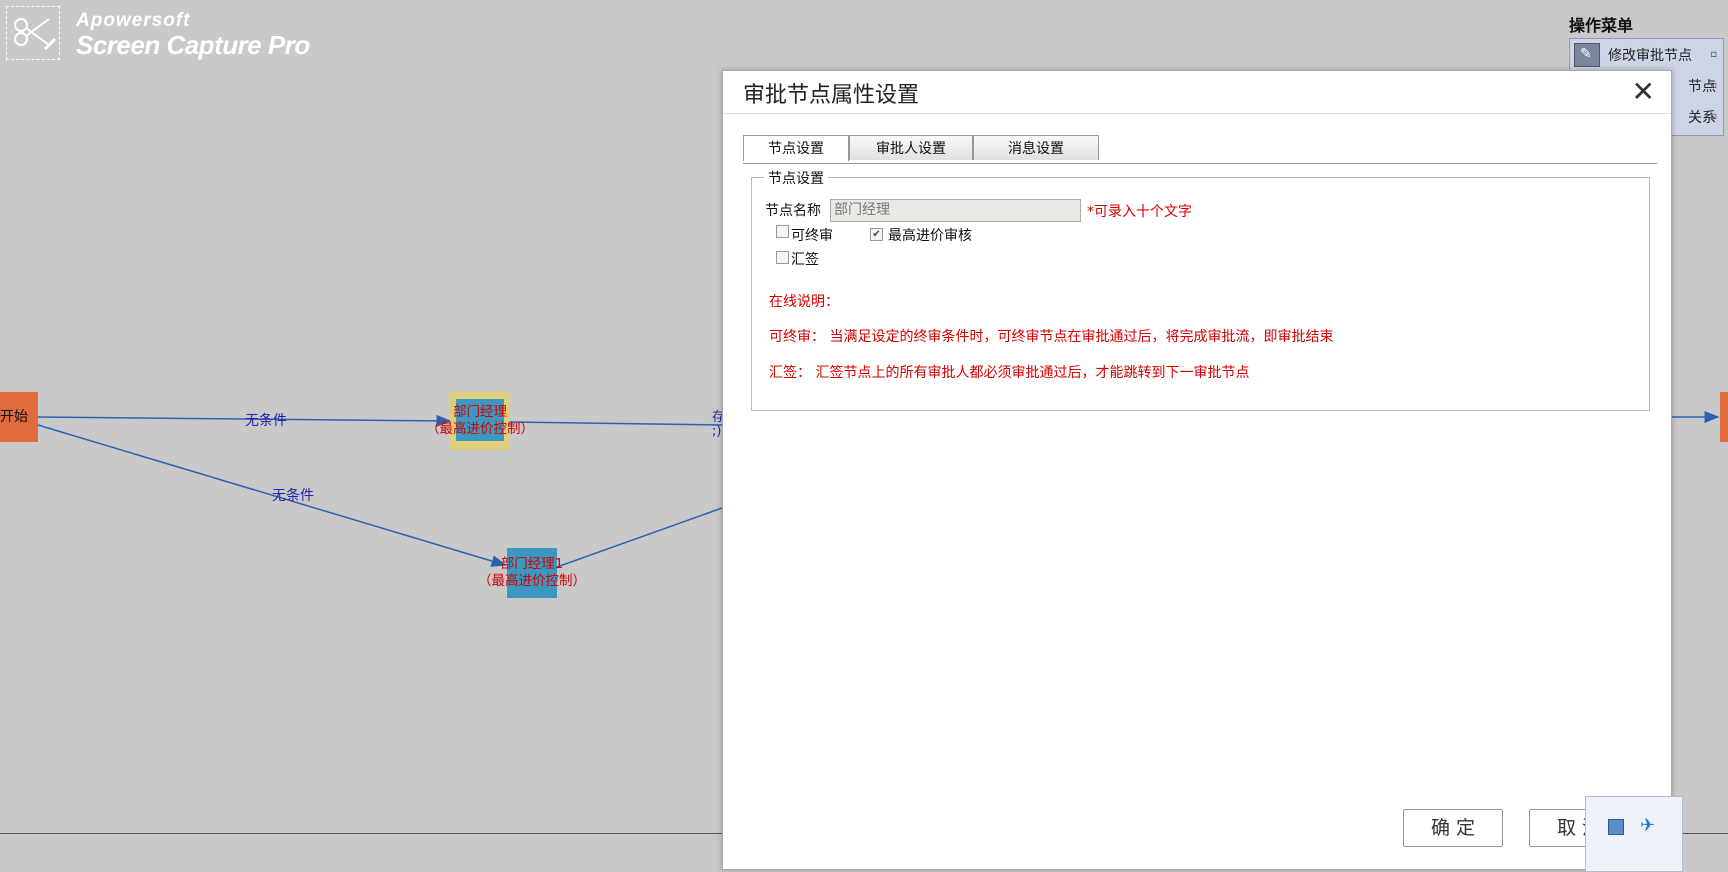  Describe the element at coordinates (1601, 25) in the screenshot. I see `menu-title: 操作菜单` at that location.